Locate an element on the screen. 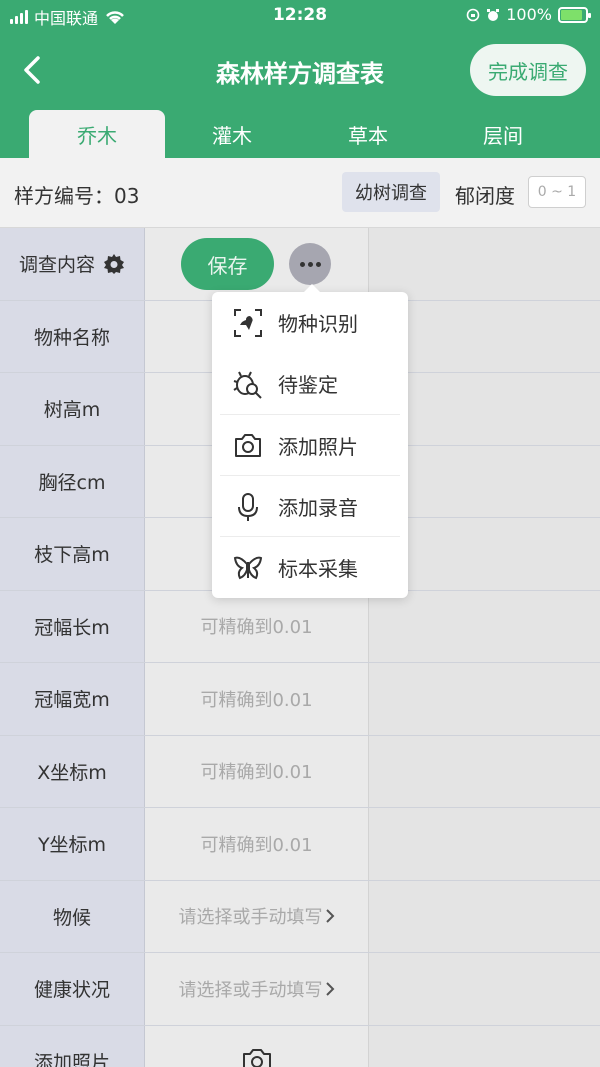  add-photo-cell is located at coordinates (257, 1046).